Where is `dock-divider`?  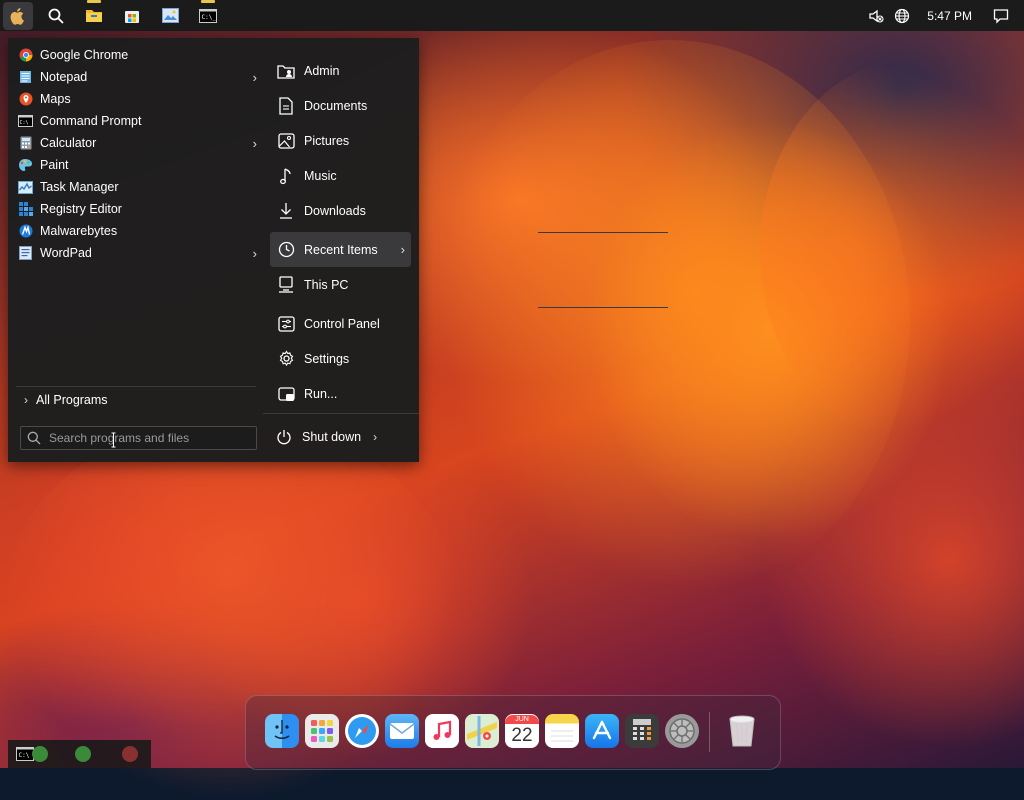 dock-divider is located at coordinates (709, 732).